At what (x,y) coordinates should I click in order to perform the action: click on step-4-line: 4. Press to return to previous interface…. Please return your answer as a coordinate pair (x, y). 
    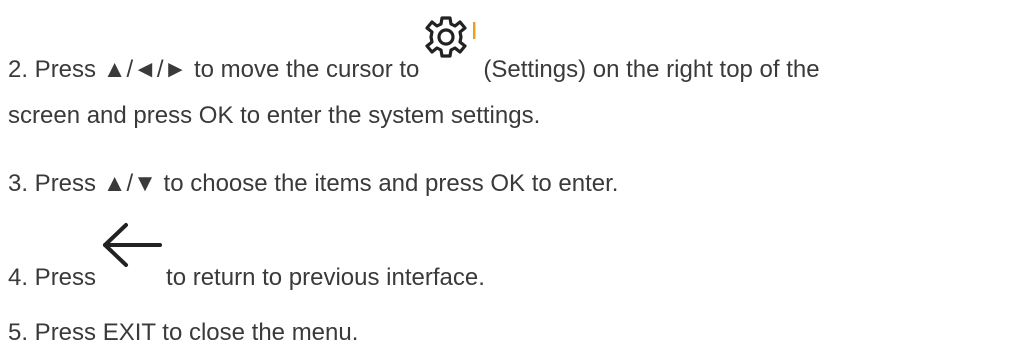
    Looking at the image, I should click on (246, 257).